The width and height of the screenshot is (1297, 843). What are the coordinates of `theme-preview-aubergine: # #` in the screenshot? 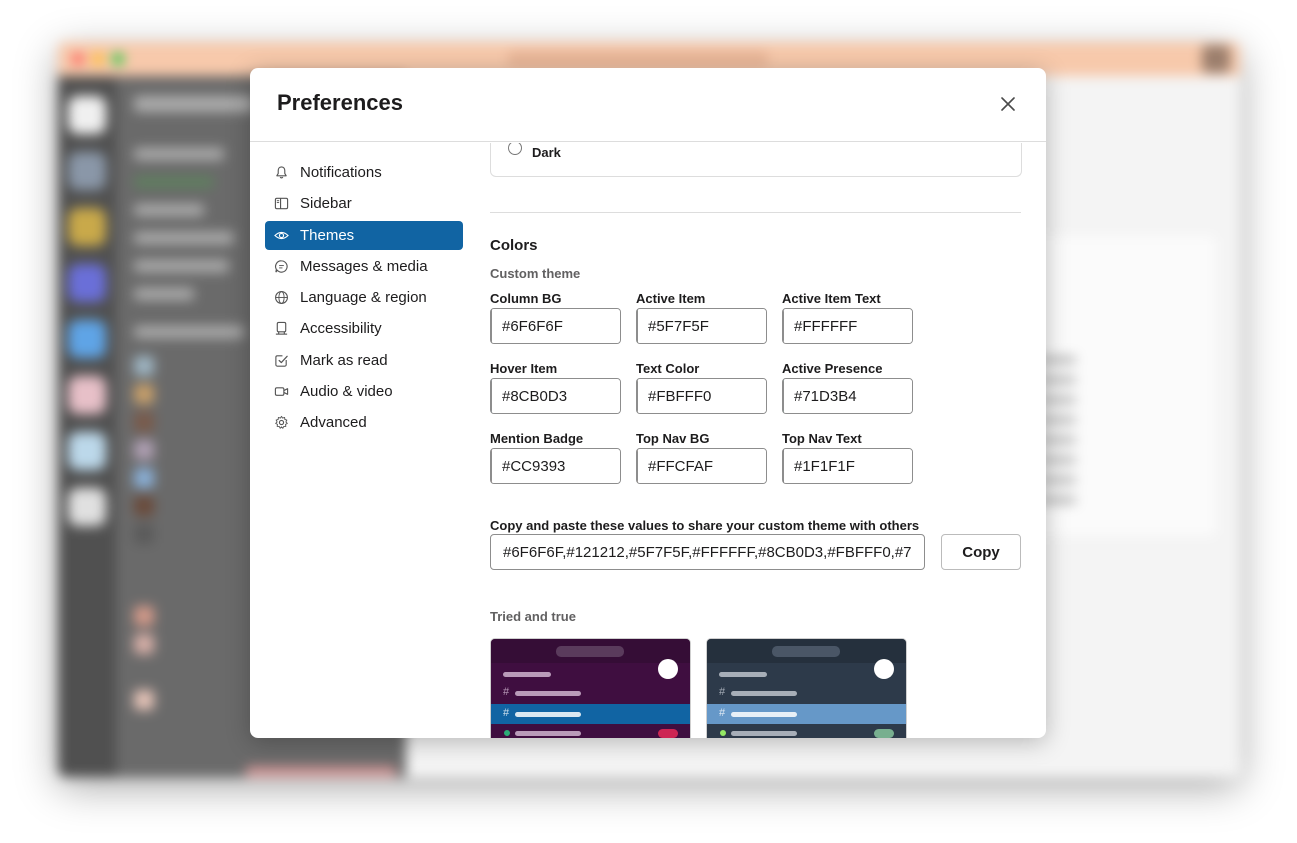 It's located at (590, 688).